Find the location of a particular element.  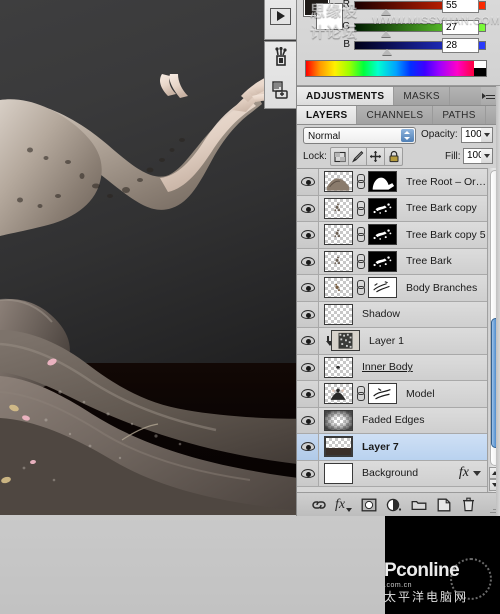

table-row: Layer 7 is located at coordinates (392, 447).